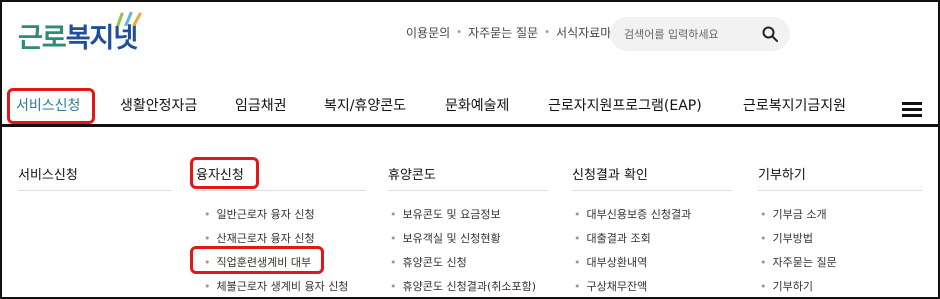 This screenshot has height=299, width=940. I want to click on menu-item: 기부금 소개, so click(793, 214).